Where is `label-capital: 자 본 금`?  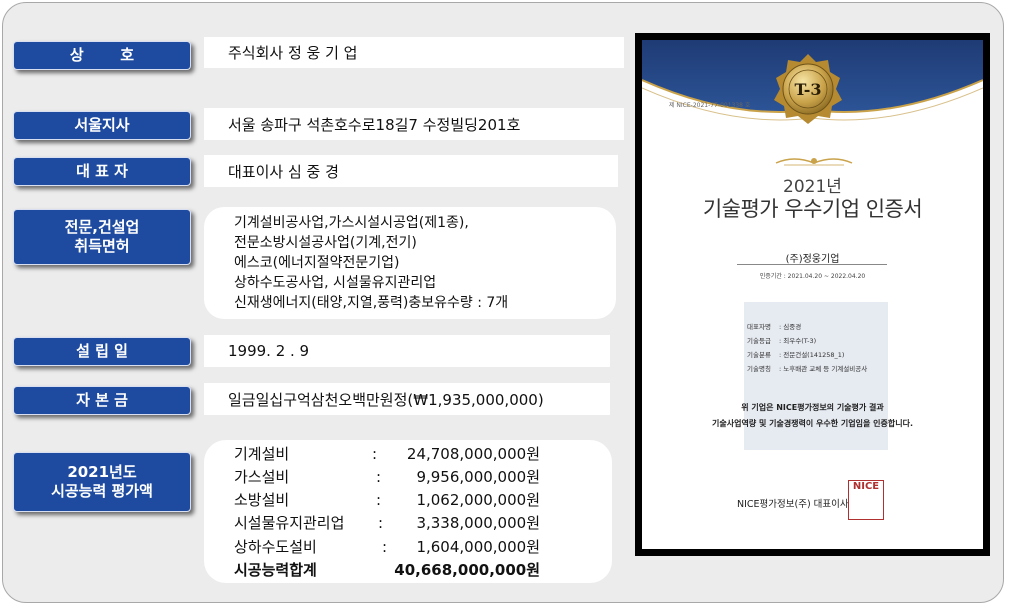 label-capital: 자 본 금 is located at coordinates (102, 400).